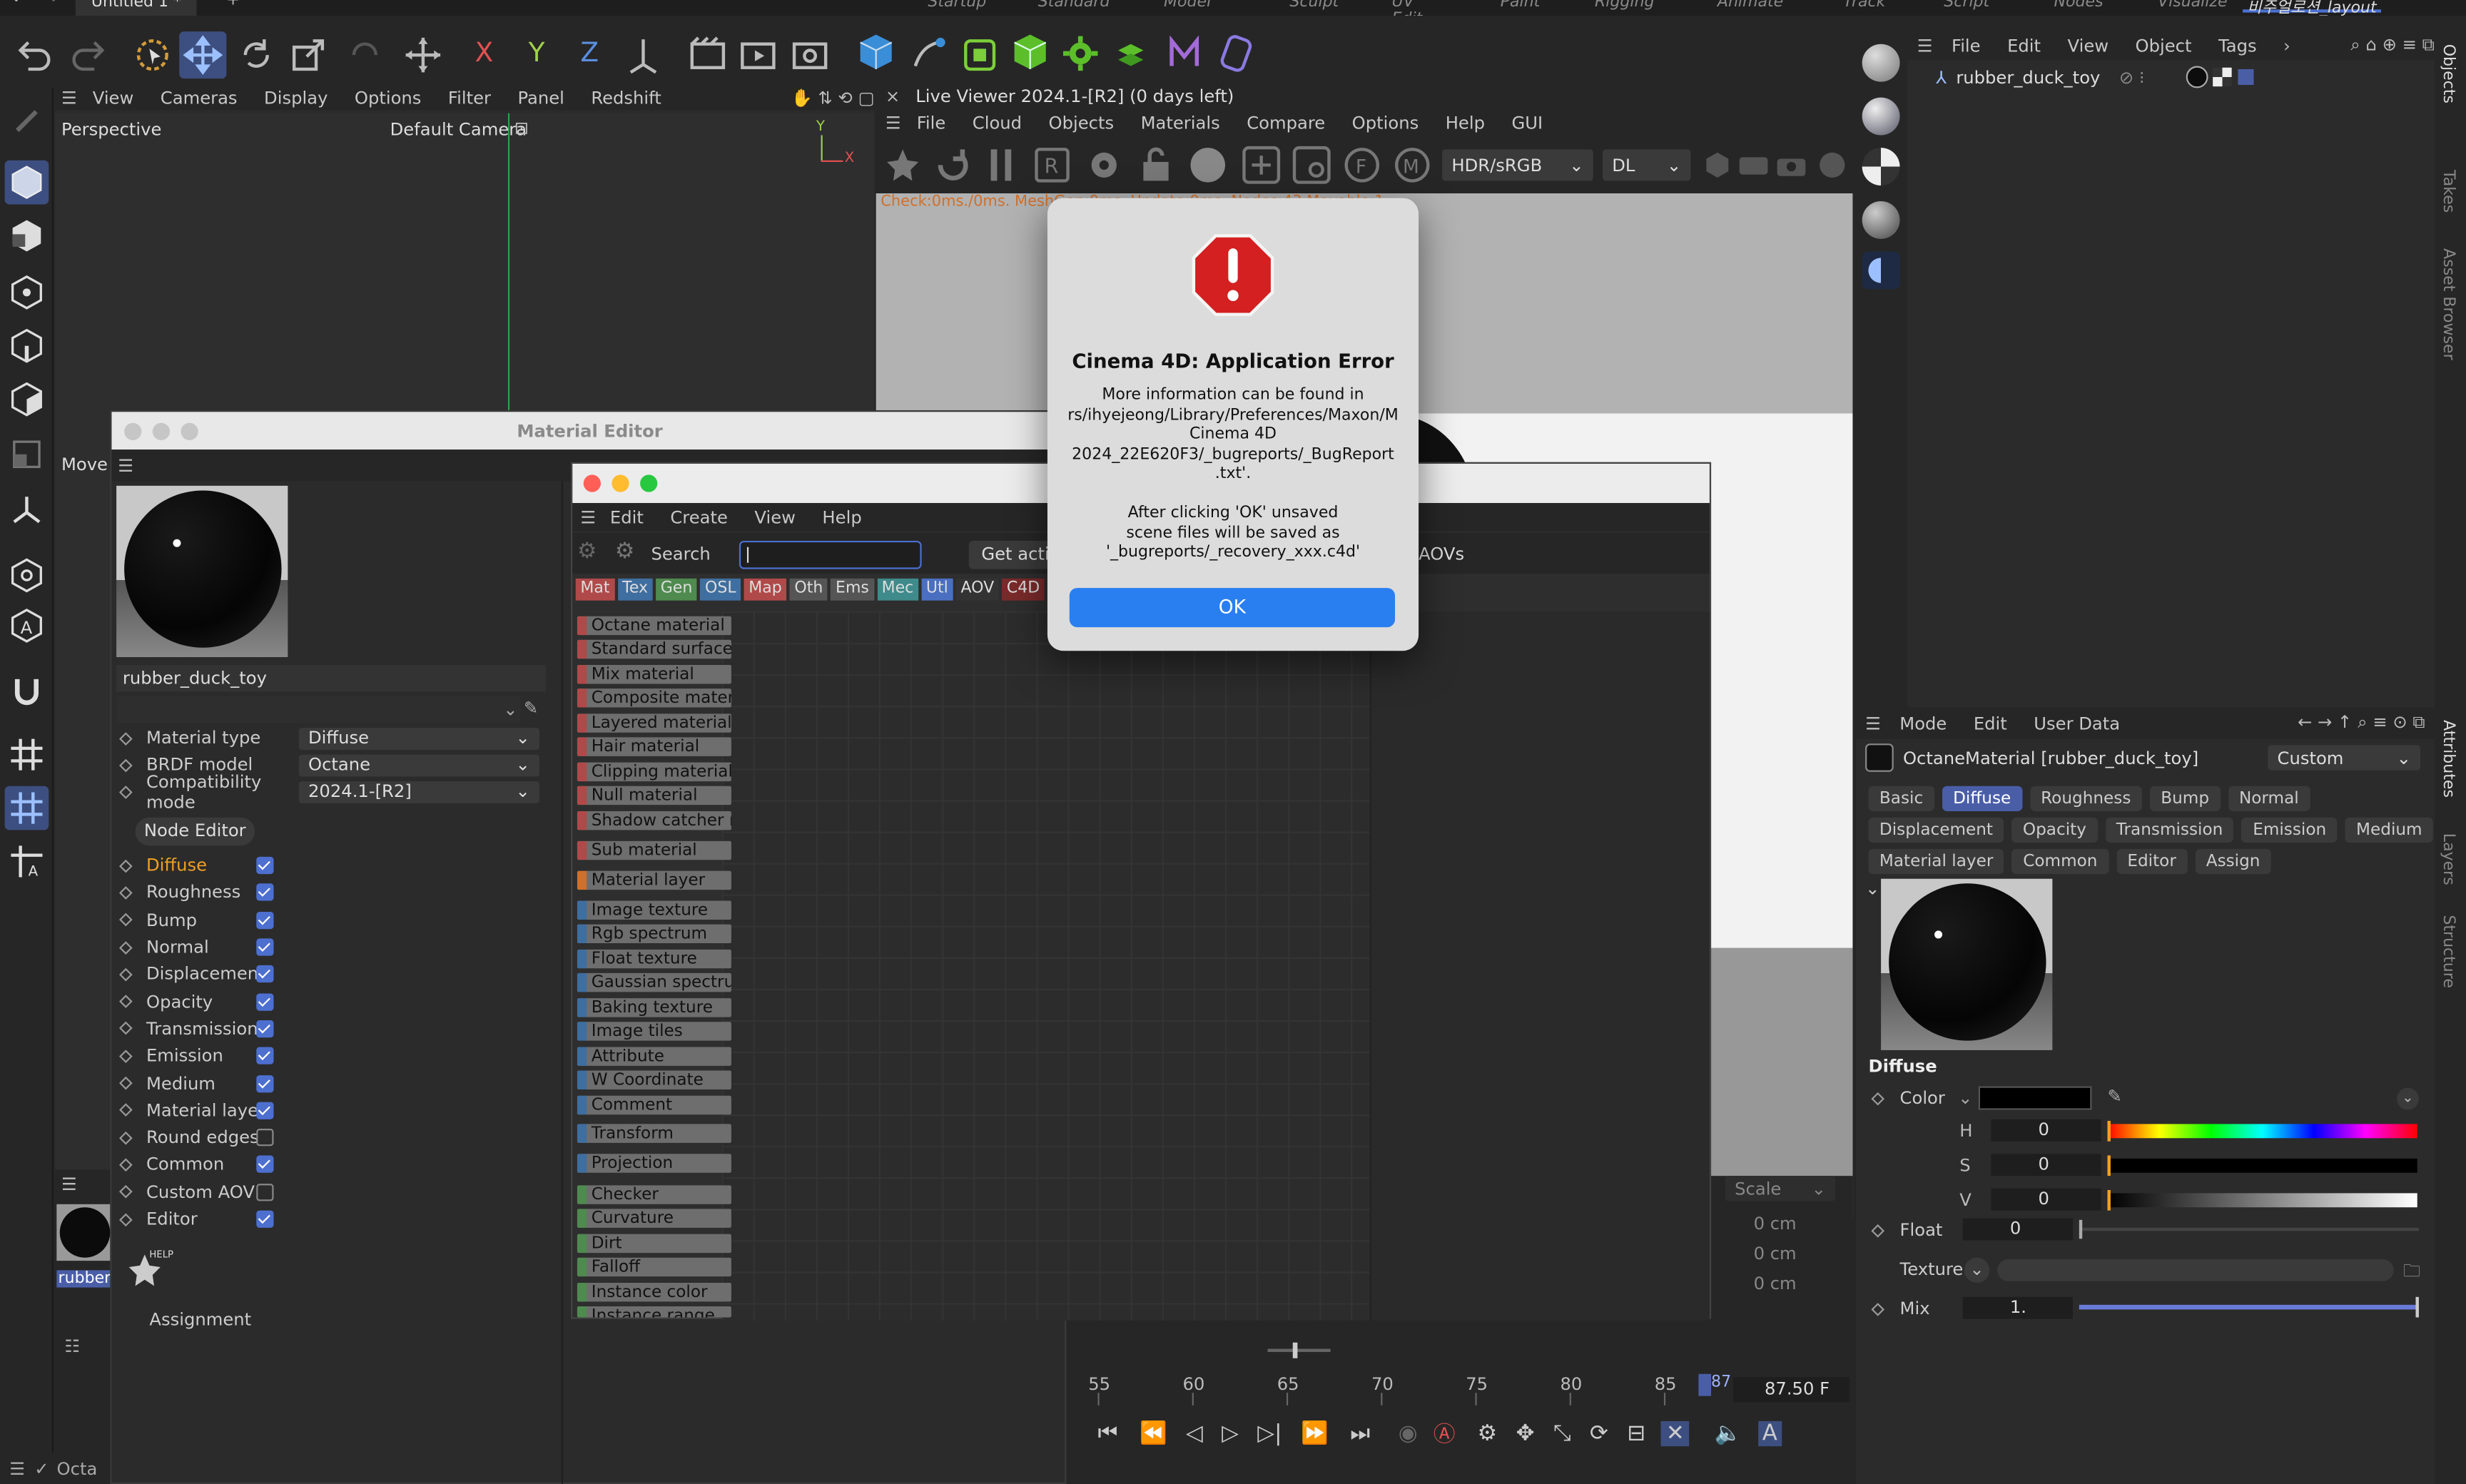 Image resolution: width=2466 pixels, height=1484 pixels. What do you see at coordinates (318, 709) in the screenshot?
I see `material-path-field` at bounding box center [318, 709].